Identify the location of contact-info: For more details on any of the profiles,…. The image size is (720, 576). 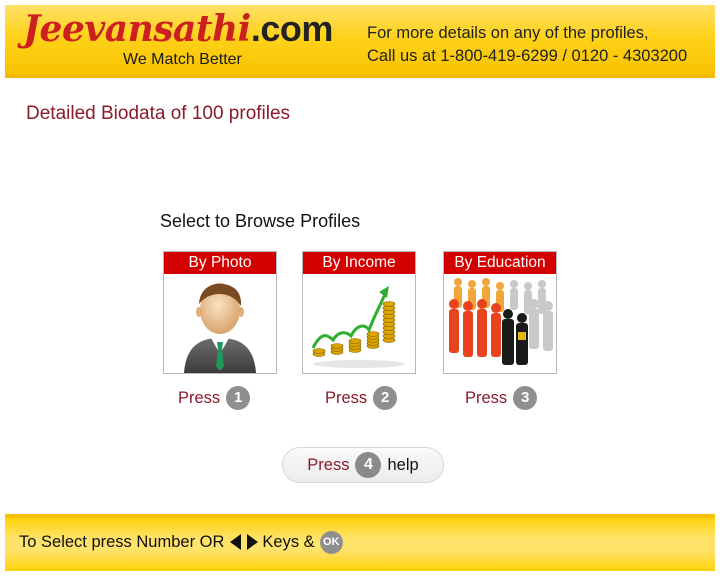
(539, 45).